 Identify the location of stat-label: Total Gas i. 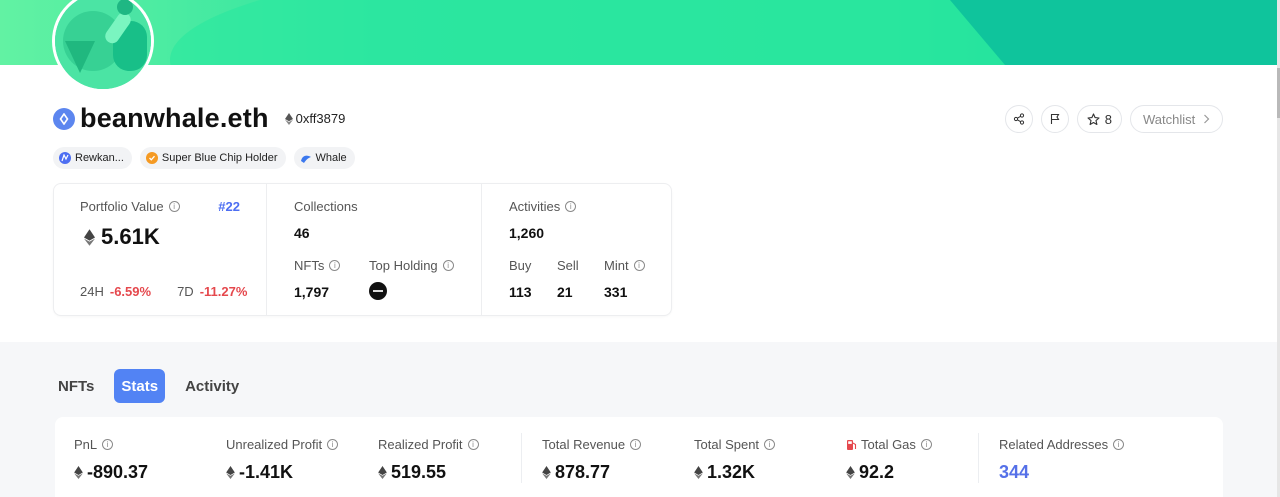
(889, 444).